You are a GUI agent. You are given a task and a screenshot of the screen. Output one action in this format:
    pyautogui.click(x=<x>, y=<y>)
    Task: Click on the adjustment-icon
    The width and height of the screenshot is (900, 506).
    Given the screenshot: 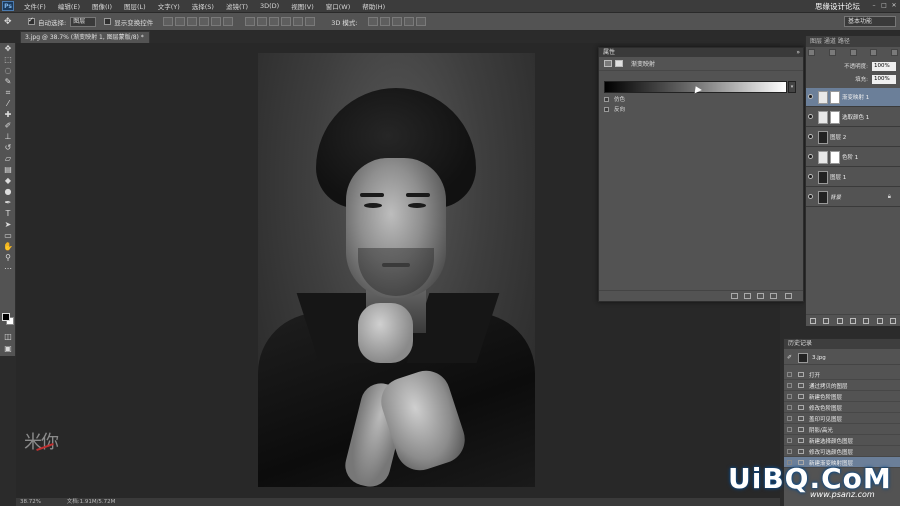 What is the action you would take?
    pyautogui.click(x=608, y=63)
    